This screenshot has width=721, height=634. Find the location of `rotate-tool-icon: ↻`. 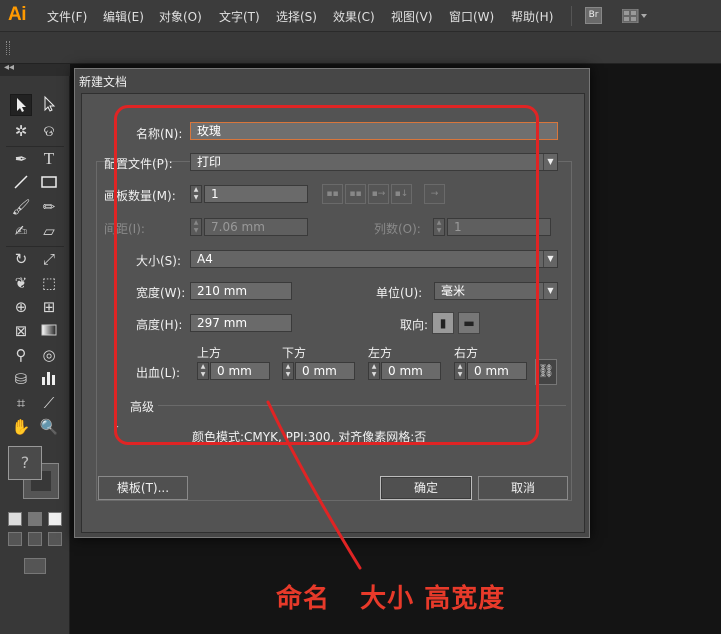

rotate-tool-icon: ↻ is located at coordinates (21, 259).